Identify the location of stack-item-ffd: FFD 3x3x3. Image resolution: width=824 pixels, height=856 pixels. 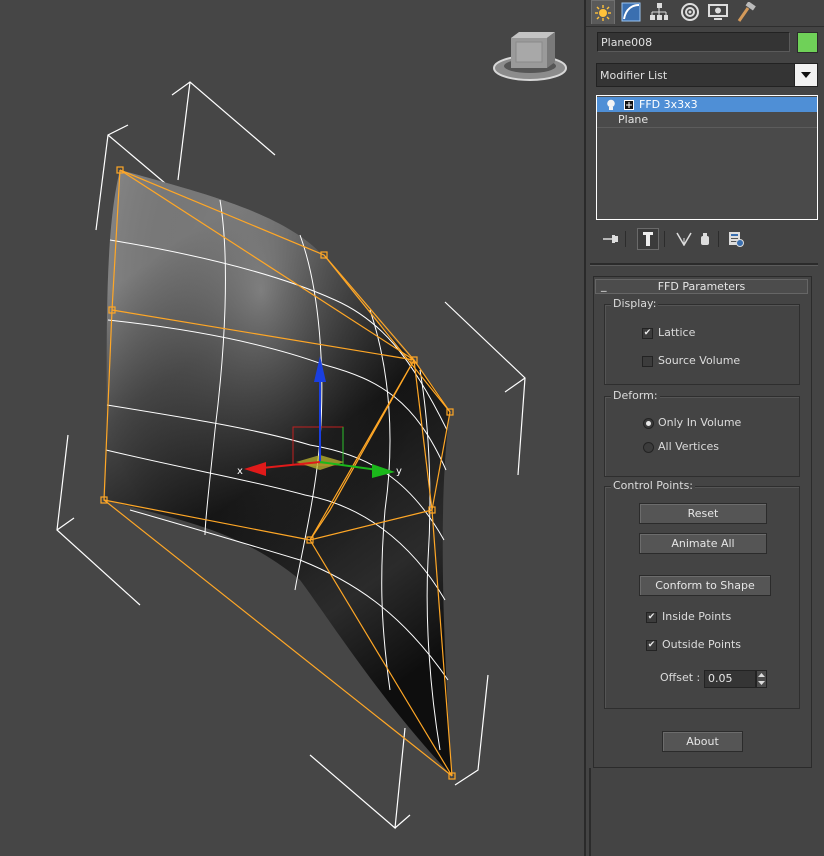
(707, 104).